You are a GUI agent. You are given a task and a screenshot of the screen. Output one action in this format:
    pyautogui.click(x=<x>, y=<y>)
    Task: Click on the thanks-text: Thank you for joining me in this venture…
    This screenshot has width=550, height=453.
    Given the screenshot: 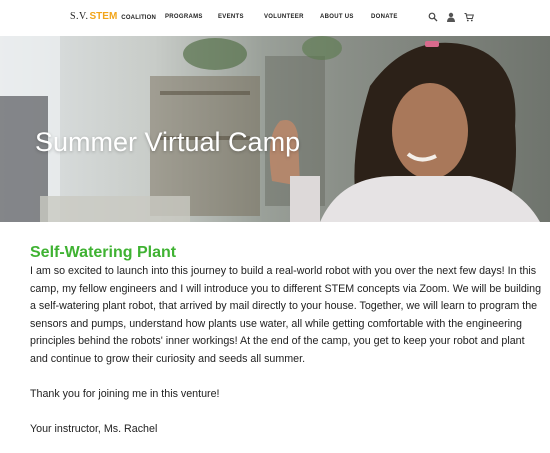 What is the action you would take?
    pyautogui.click(x=125, y=393)
    